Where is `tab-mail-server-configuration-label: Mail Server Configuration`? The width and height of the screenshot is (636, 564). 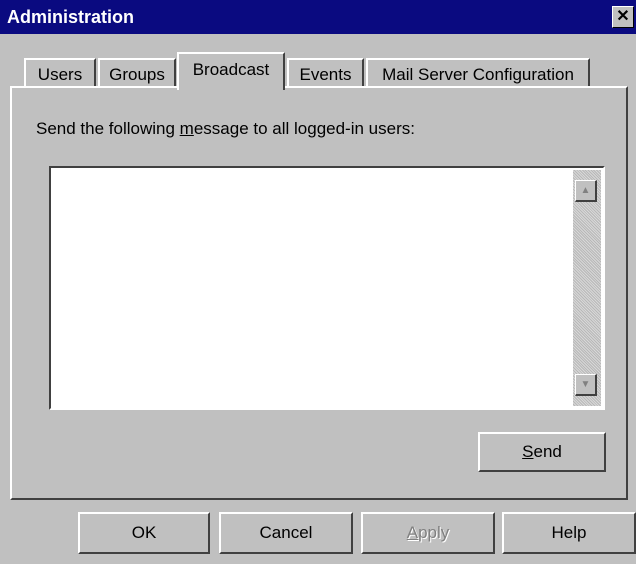 tab-mail-server-configuration-label: Mail Server Configuration is located at coordinates (478, 74).